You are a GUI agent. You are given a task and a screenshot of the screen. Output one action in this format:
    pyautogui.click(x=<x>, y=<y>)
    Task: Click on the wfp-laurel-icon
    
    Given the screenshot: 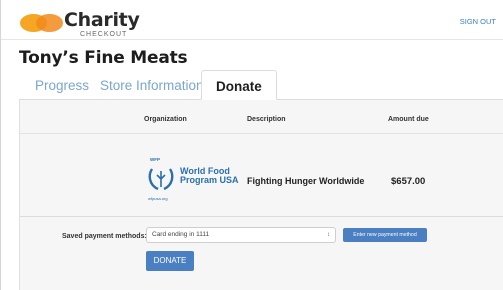 What is the action you would take?
    pyautogui.click(x=161, y=179)
    